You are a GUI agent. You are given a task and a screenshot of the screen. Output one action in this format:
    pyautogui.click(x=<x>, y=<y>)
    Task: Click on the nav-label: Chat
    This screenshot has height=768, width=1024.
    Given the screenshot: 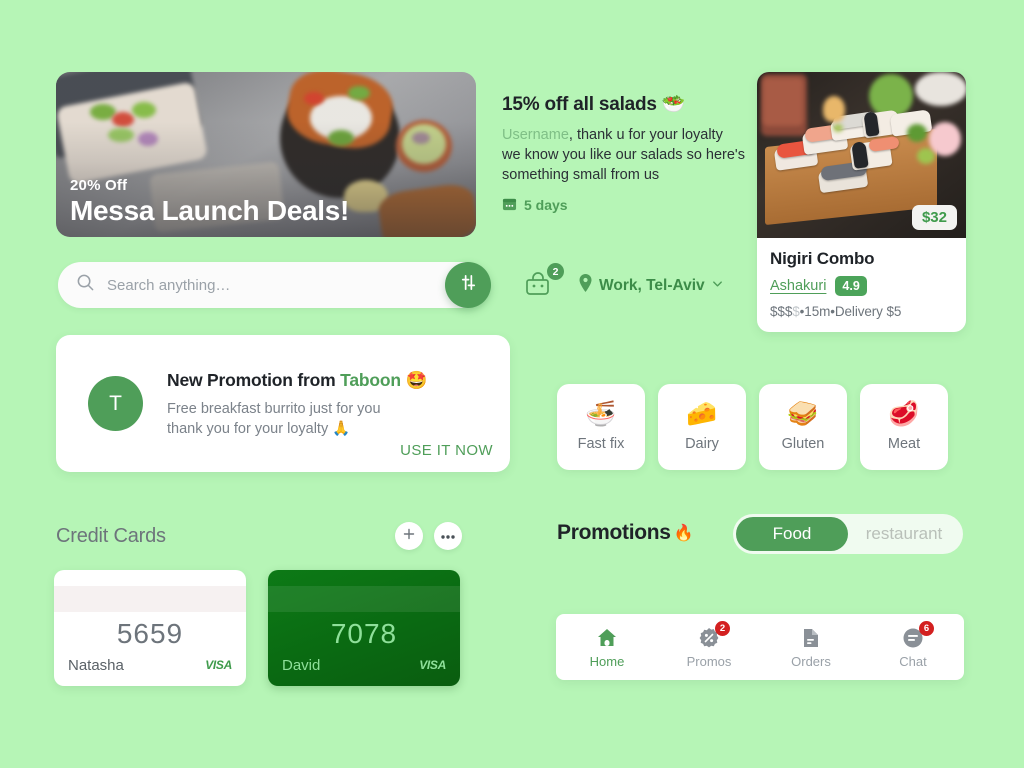 What is the action you would take?
    pyautogui.click(x=913, y=661)
    